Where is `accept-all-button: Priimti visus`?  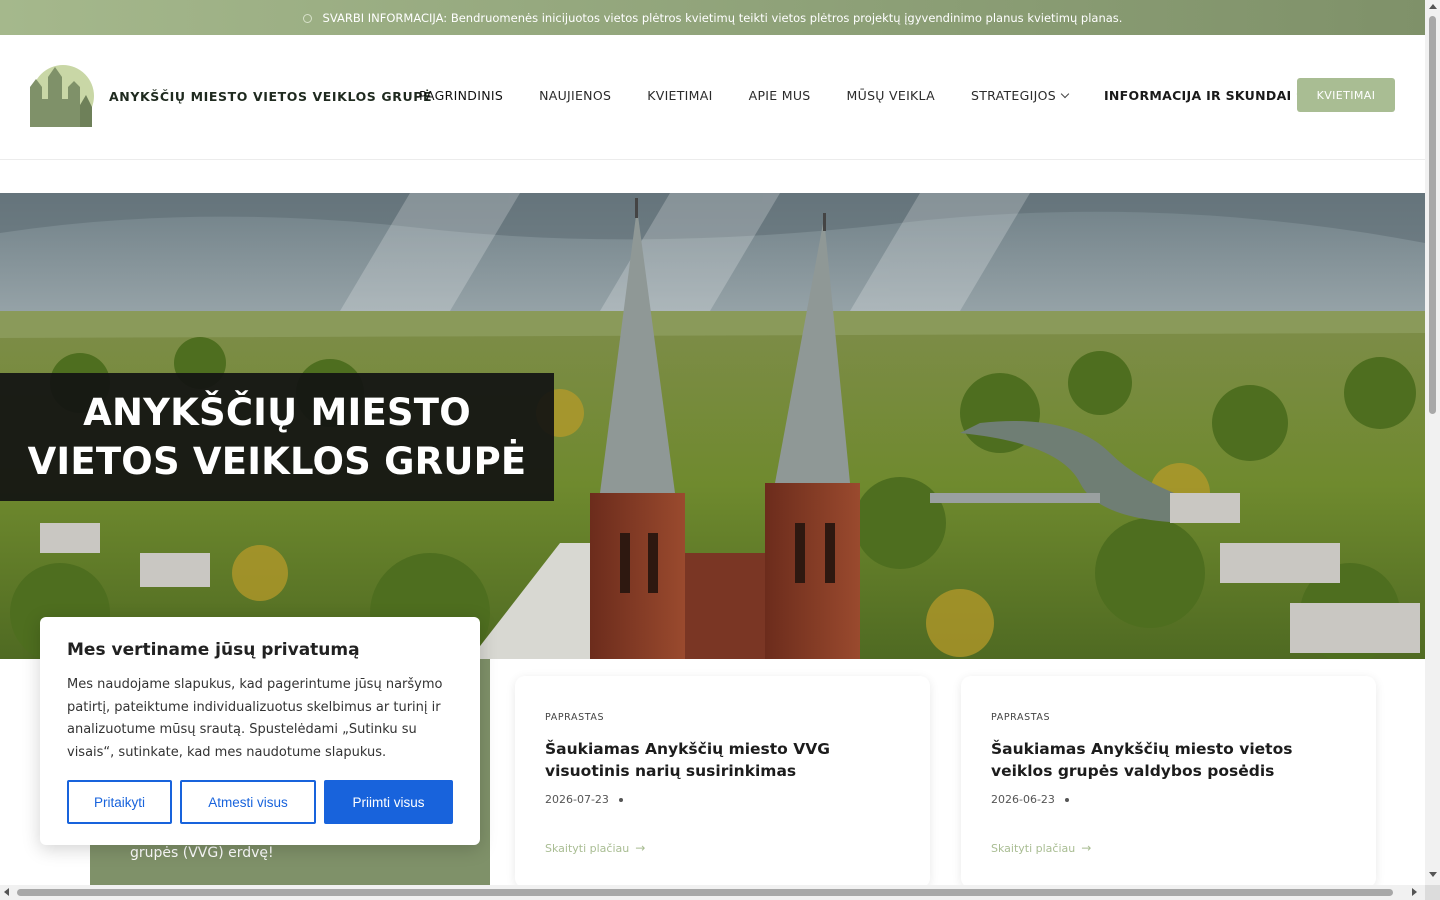 accept-all-button: Priimti visus is located at coordinates (388, 802).